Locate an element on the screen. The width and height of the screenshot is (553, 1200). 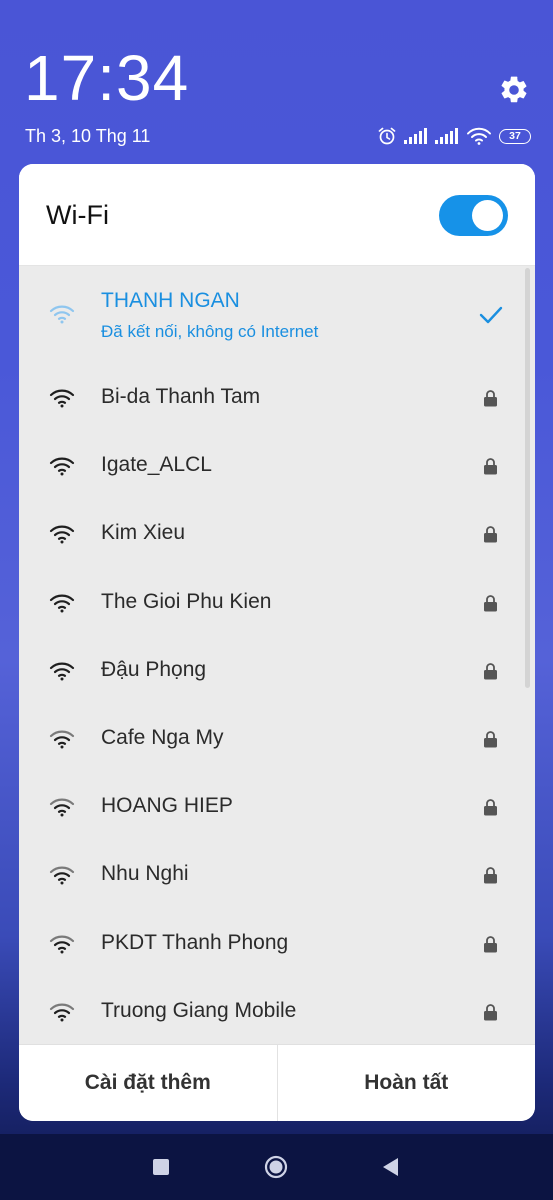
network-row: Đậu Phọng is located at coordinates (277, 671).